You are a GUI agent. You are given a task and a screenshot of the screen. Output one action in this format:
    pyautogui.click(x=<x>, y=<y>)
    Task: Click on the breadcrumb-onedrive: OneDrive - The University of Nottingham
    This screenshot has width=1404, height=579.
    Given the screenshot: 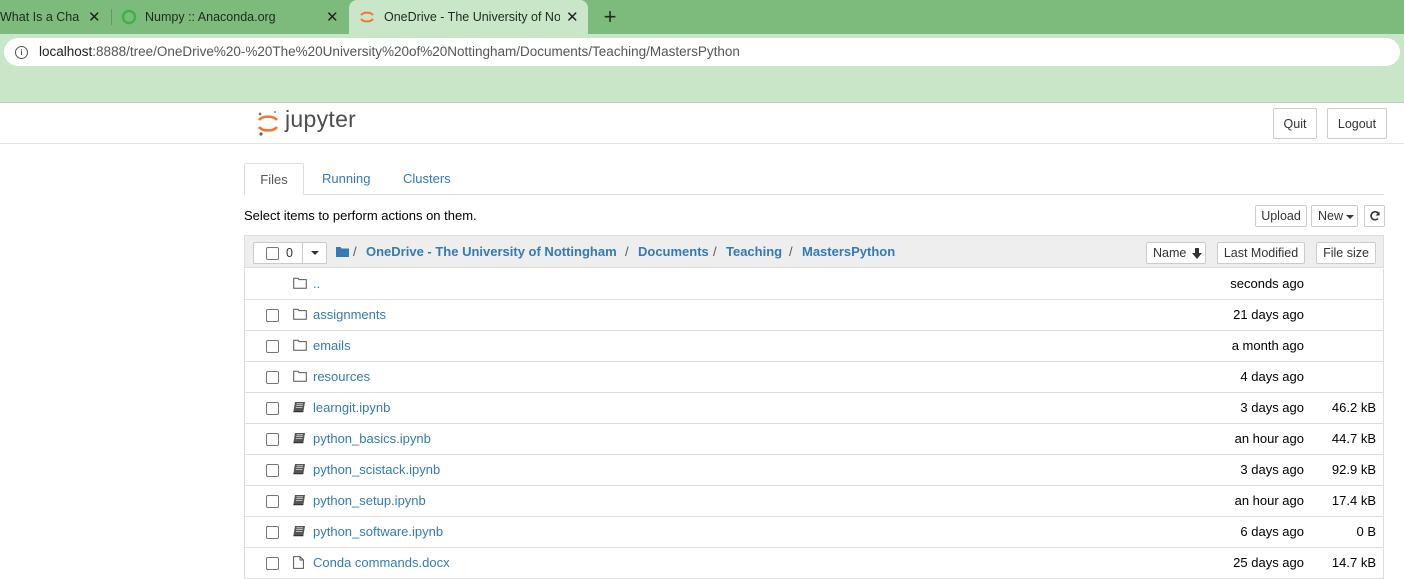 What is the action you would take?
    pyautogui.click(x=491, y=251)
    